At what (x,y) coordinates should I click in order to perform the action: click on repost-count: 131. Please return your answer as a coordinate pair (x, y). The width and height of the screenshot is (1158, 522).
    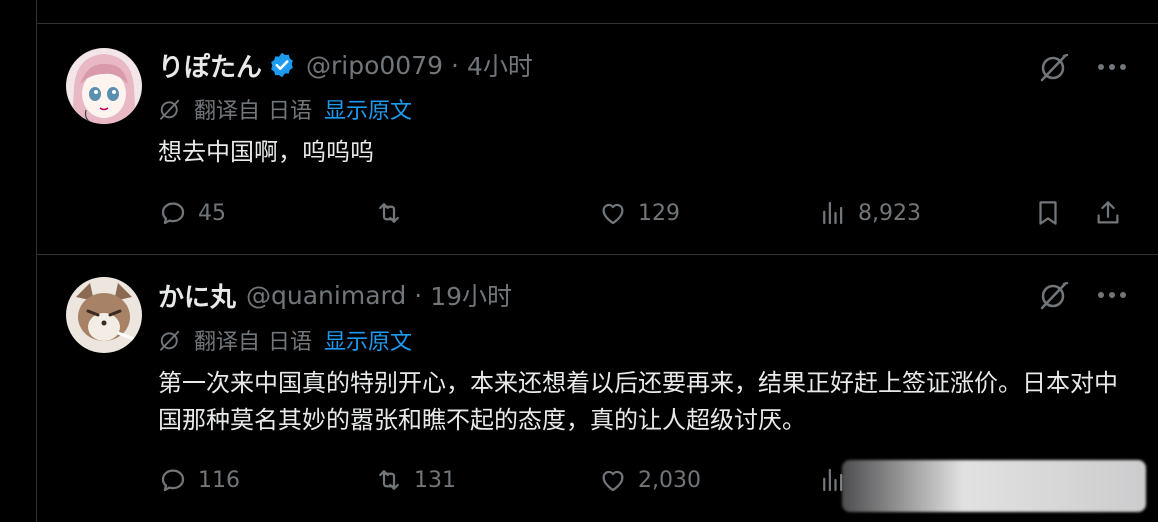
    Looking at the image, I should click on (435, 480).